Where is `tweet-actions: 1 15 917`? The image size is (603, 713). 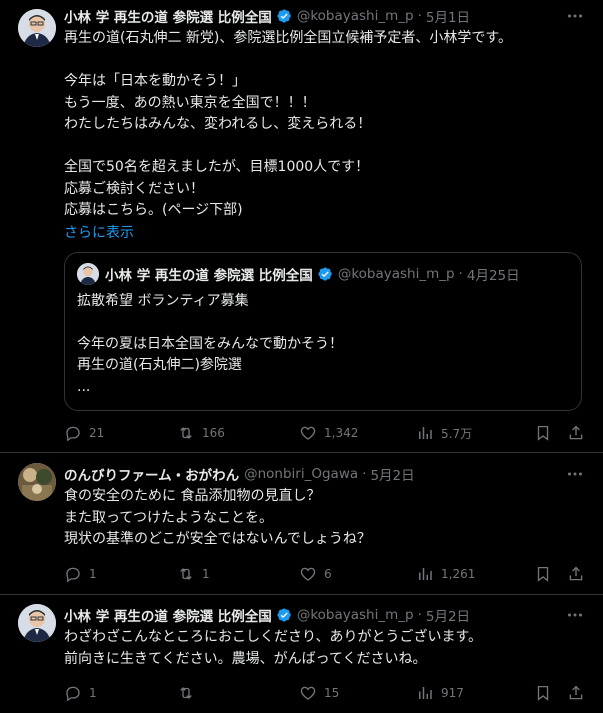 tweet-actions: 1 15 917 is located at coordinates (325, 693).